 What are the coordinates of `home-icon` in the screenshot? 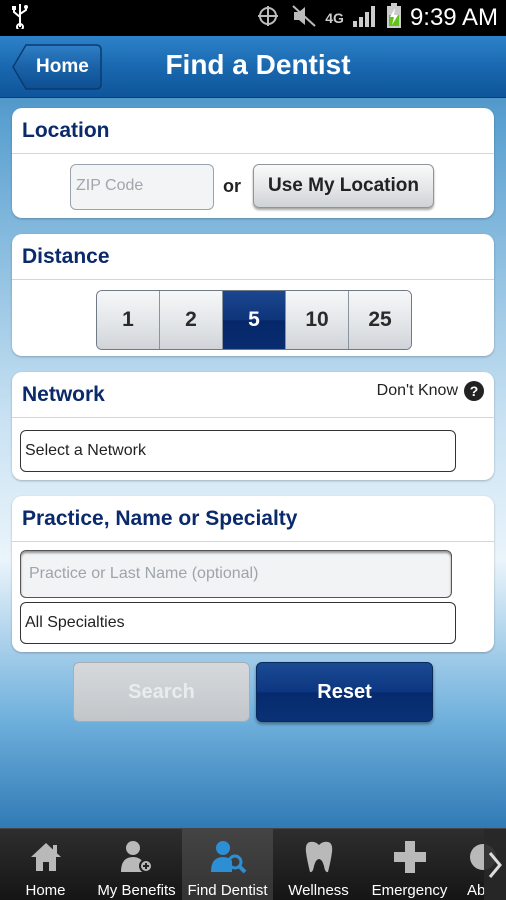 It's located at (46, 857).